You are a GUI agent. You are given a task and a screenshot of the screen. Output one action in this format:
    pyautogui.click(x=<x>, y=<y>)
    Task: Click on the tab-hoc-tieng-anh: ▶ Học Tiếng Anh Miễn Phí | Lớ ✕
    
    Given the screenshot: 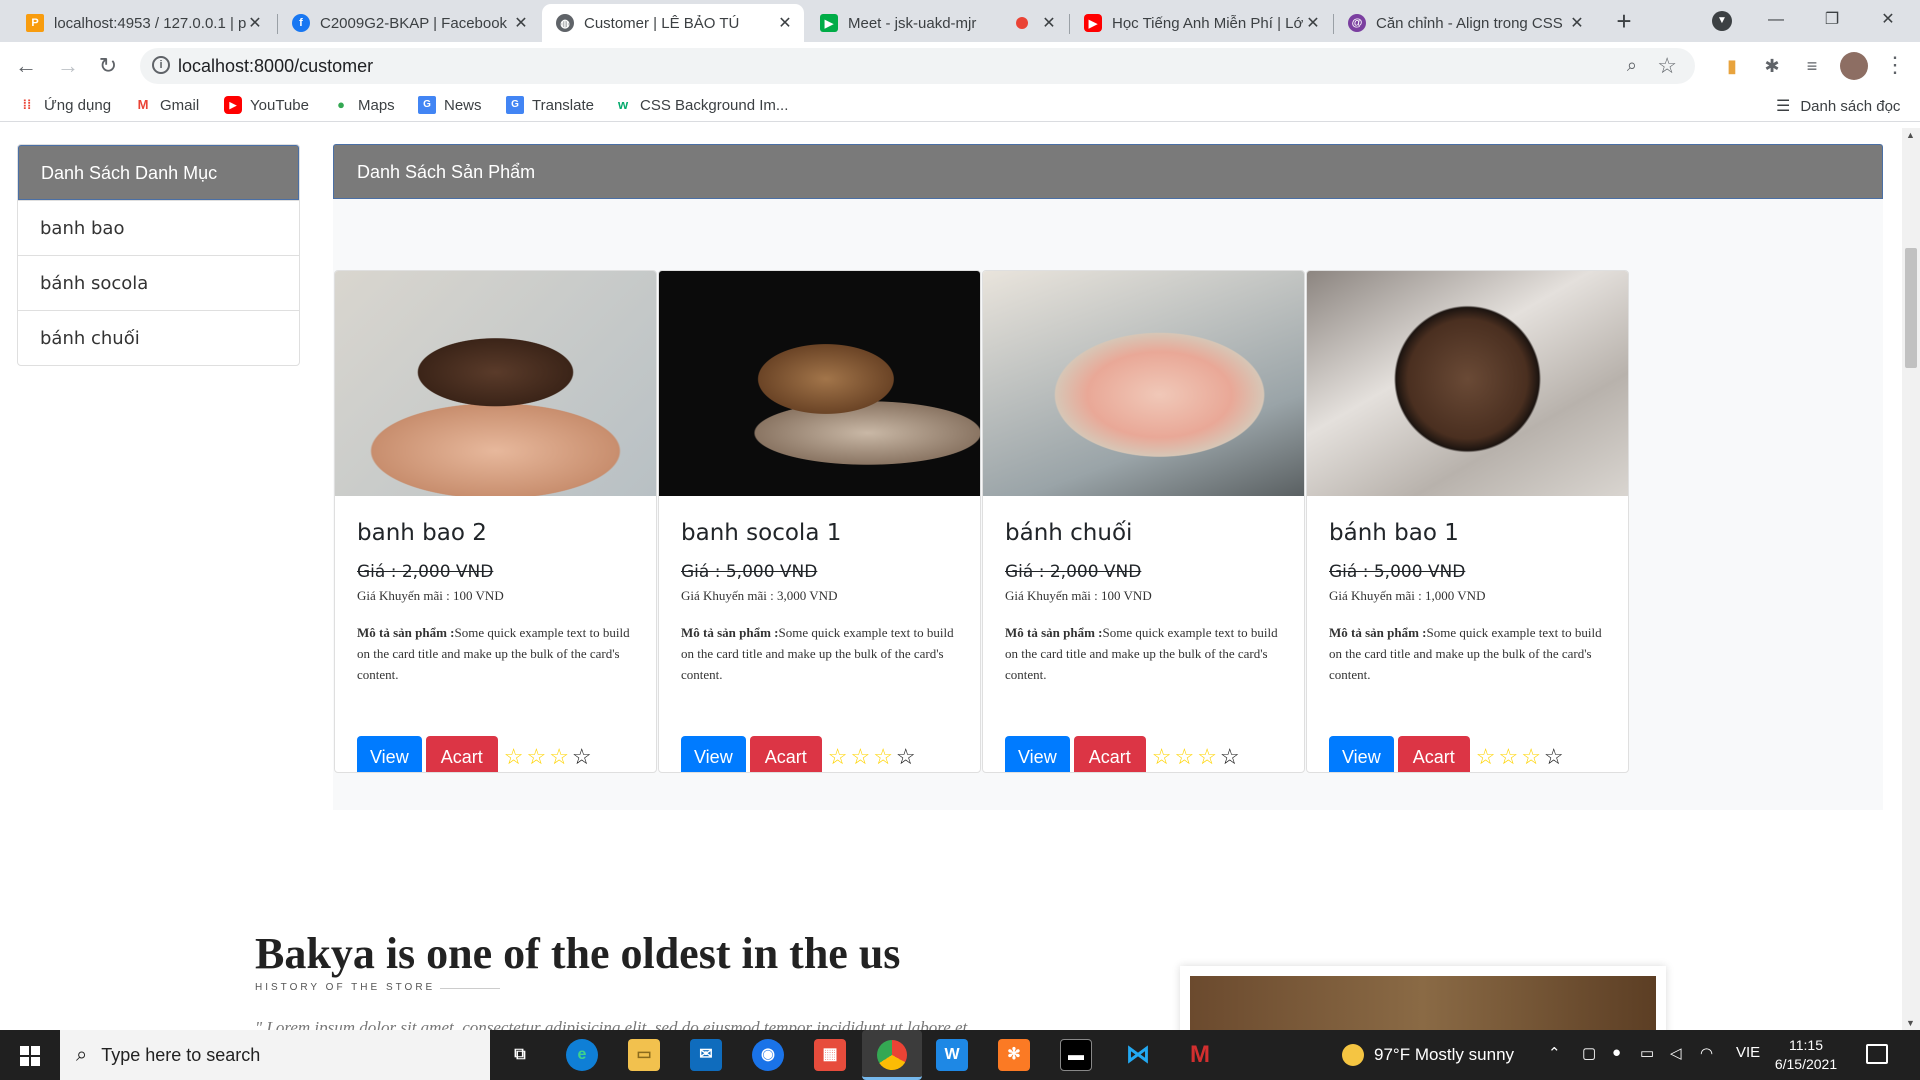 What is the action you would take?
    pyautogui.click(x=1201, y=23)
    